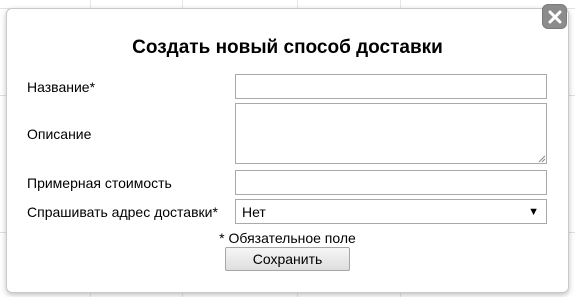 The width and height of the screenshot is (575, 297). What do you see at coordinates (99, 183) in the screenshot?
I see `cost-label: Примерная стоимость` at bounding box center [99, 183].